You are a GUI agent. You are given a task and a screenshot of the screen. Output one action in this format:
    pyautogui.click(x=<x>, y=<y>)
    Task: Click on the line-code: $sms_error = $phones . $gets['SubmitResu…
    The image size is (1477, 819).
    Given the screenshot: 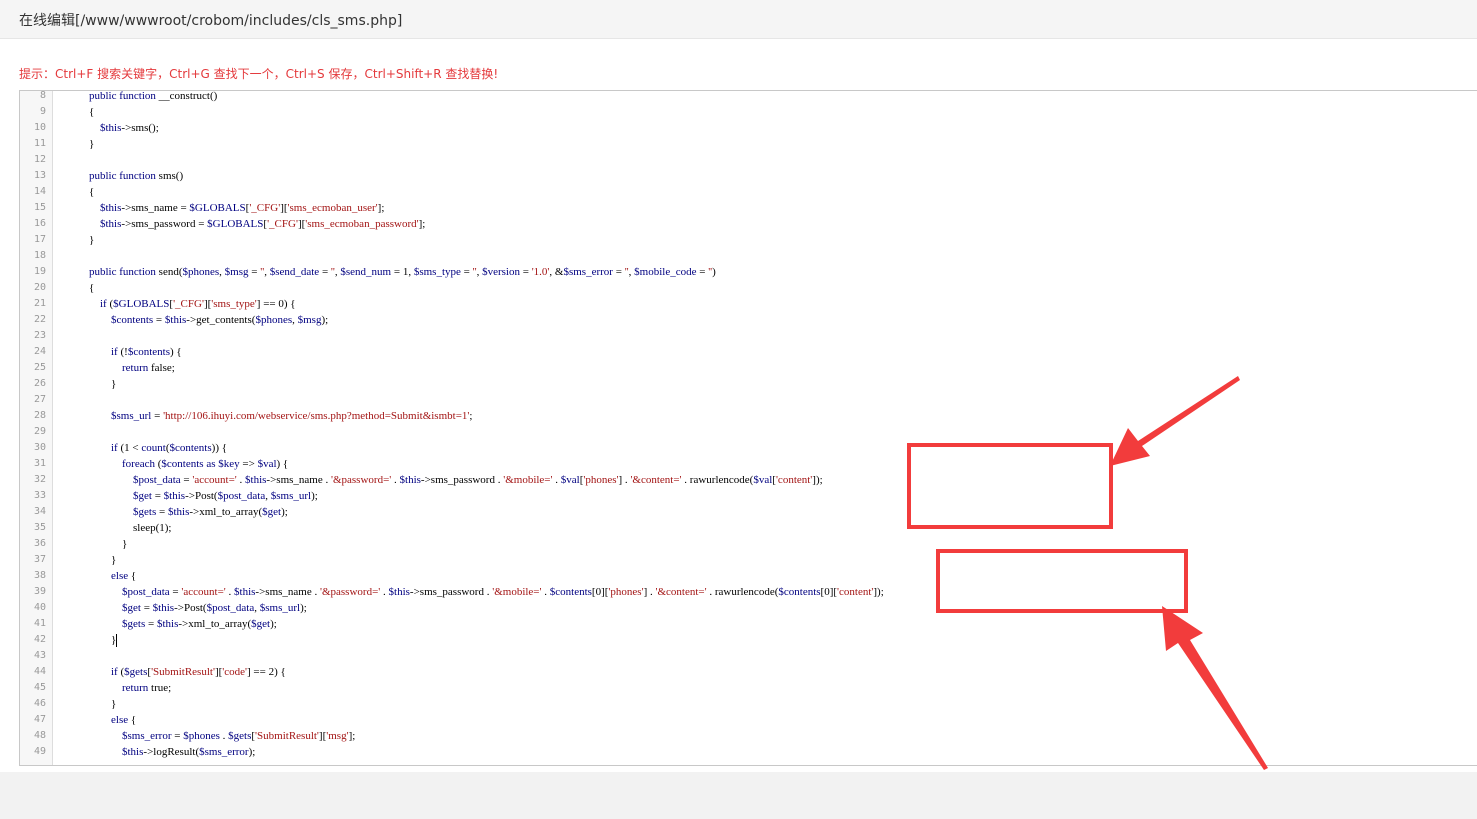 What is the action you would take?
    pyautogui.click(x=216, y=736)
    